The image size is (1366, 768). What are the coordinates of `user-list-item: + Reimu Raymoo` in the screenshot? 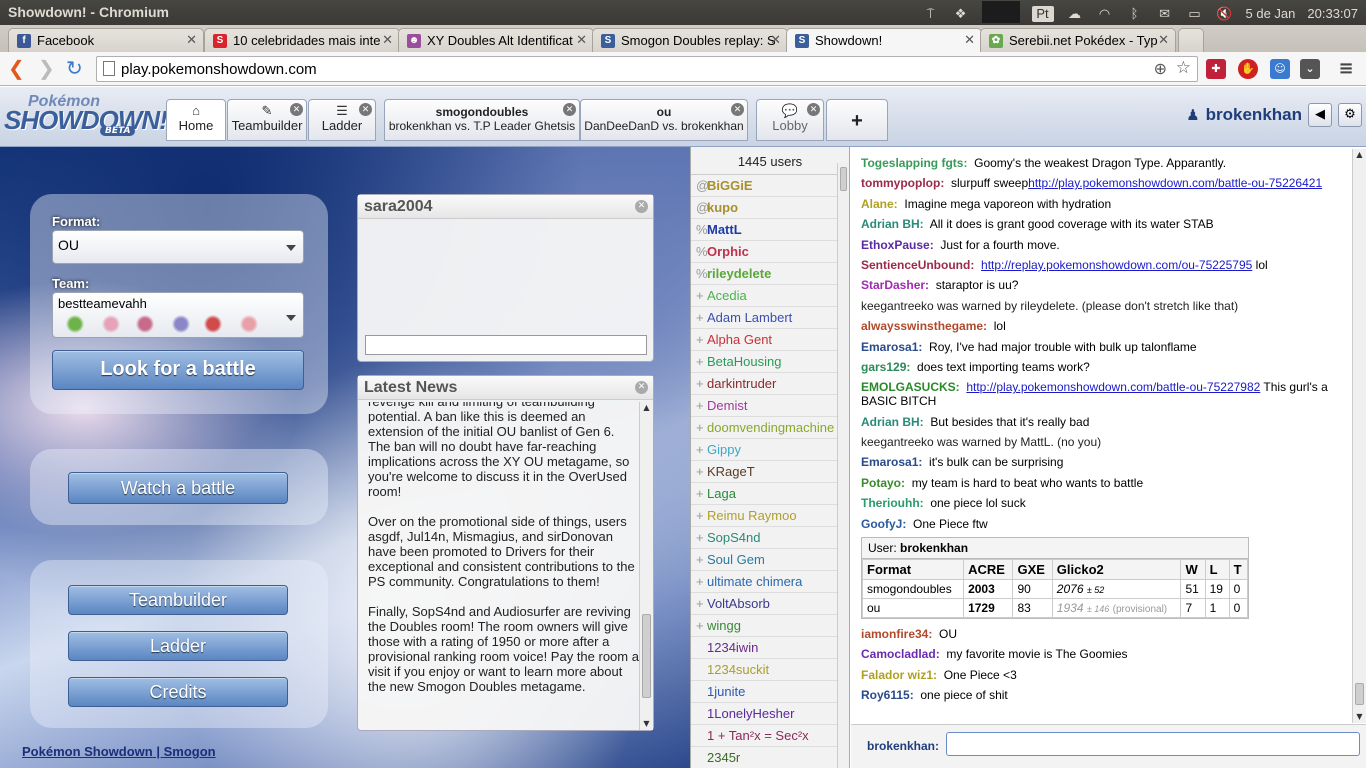 It's located at (770, 516).